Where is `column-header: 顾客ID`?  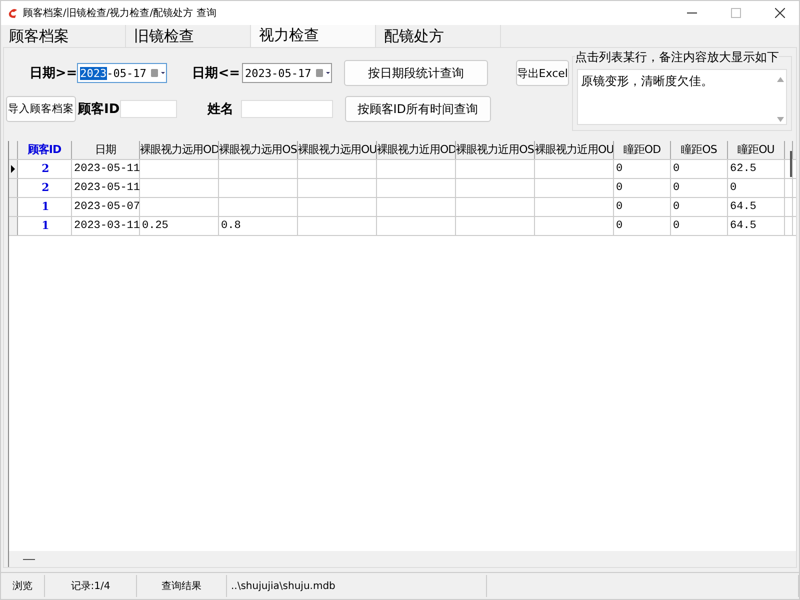
column-header: 顾客ID is located at coordinates (45, 150).